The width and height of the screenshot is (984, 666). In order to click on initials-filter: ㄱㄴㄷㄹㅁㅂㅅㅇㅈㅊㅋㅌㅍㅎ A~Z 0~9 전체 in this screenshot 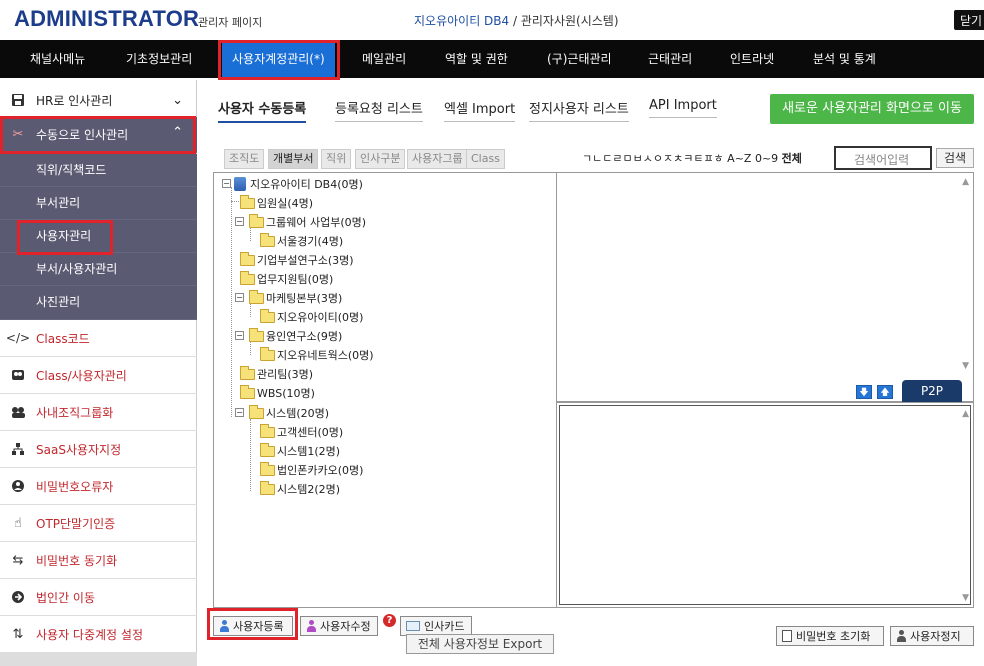, I will do `click(692, 158)`.